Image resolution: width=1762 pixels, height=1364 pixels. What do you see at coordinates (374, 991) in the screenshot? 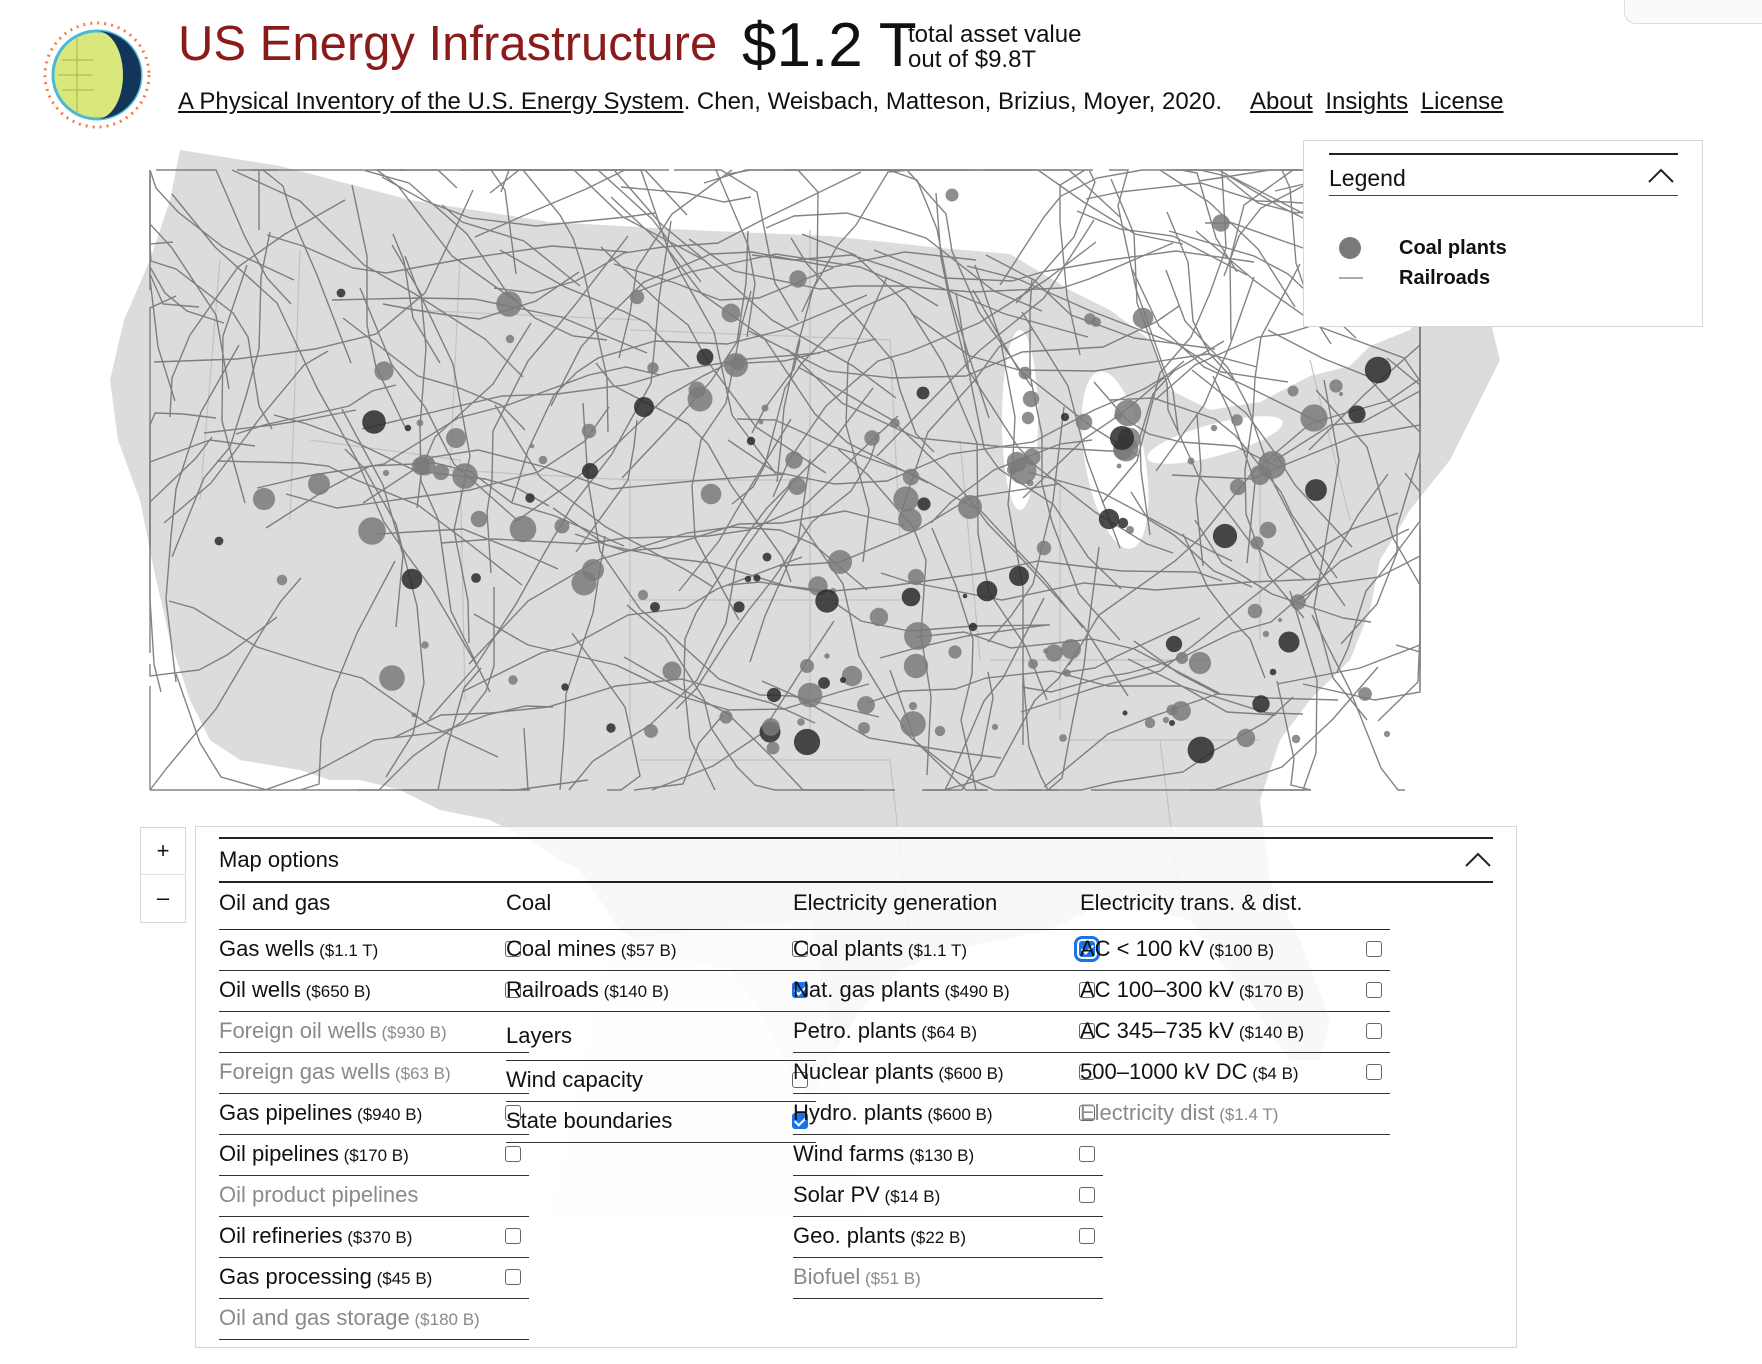
I see `option-row: Oil wells ($650 B)` at bounding box center [374, 991].